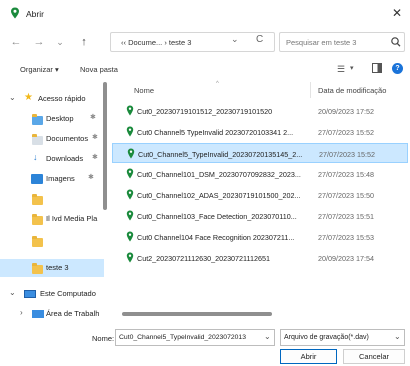 Image resolution: width=410 pixels, height=366 pixels. Describe the element at coordinates (308, 356) in the screenshot. I see `open-button: Abrir` at that location.